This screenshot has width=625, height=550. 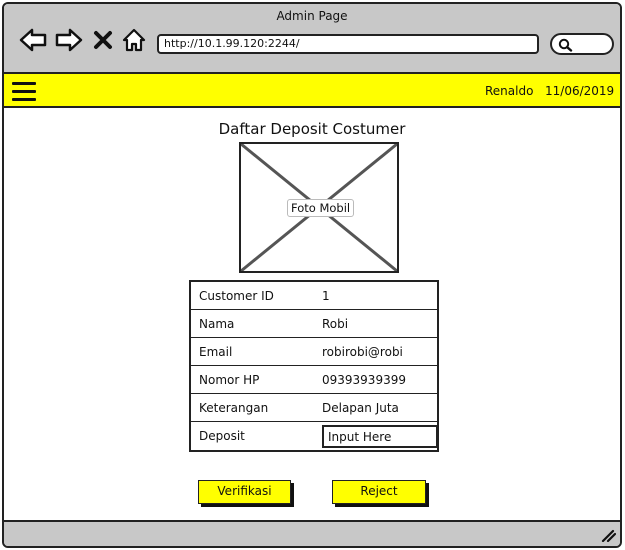 What do you see at coordinates (134, 40) in the screenshot?
I see `home-icon` at bounding box center [134, 40].